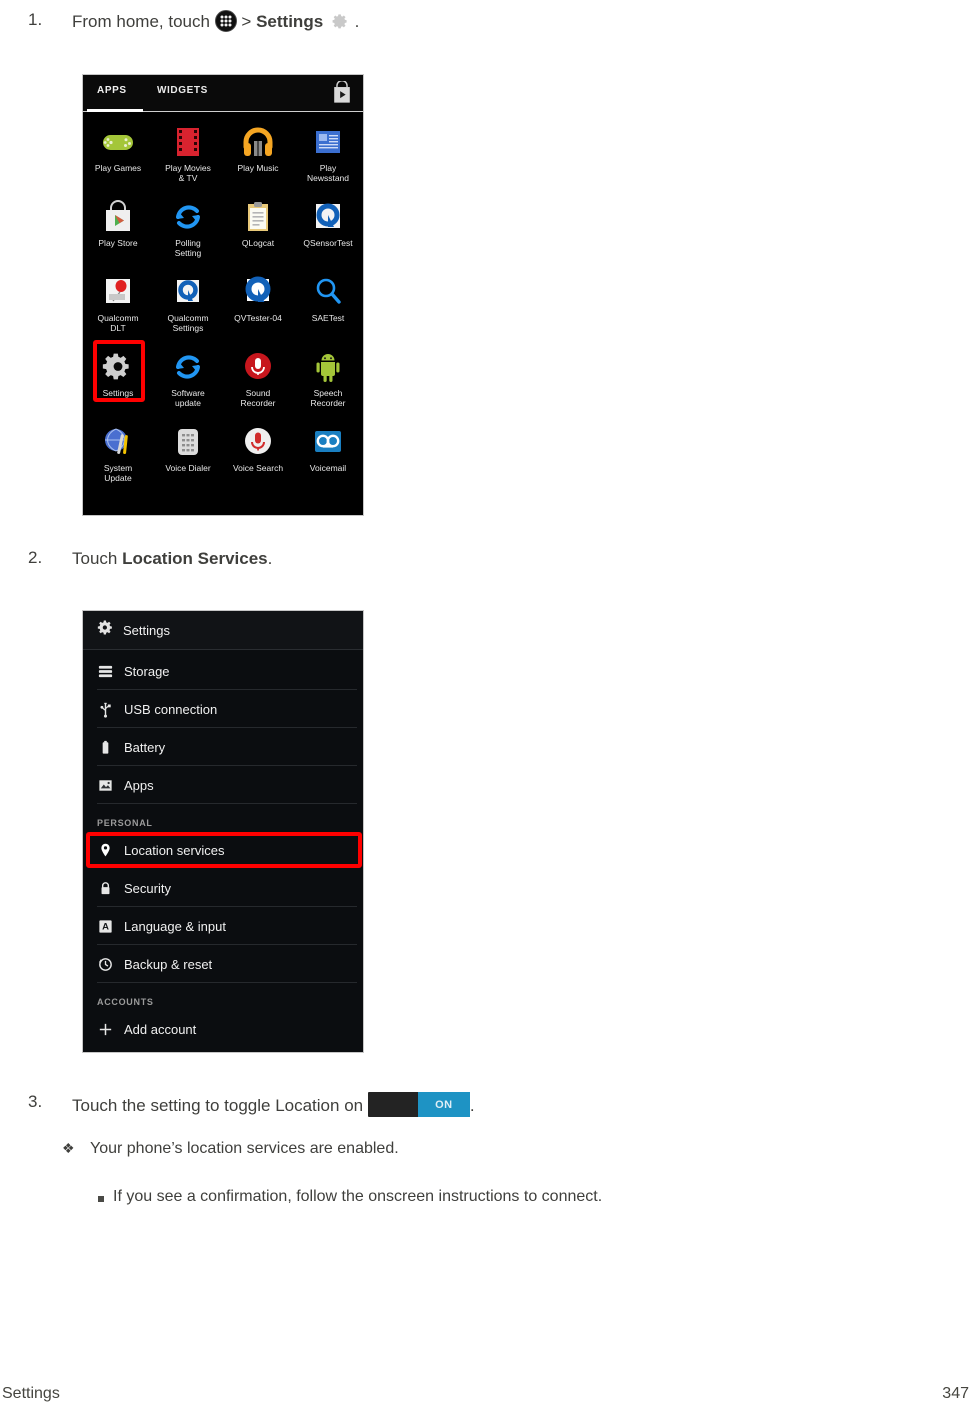  I want to click on settings-item-backup-reset: Backup & reset, so click(223, 964).